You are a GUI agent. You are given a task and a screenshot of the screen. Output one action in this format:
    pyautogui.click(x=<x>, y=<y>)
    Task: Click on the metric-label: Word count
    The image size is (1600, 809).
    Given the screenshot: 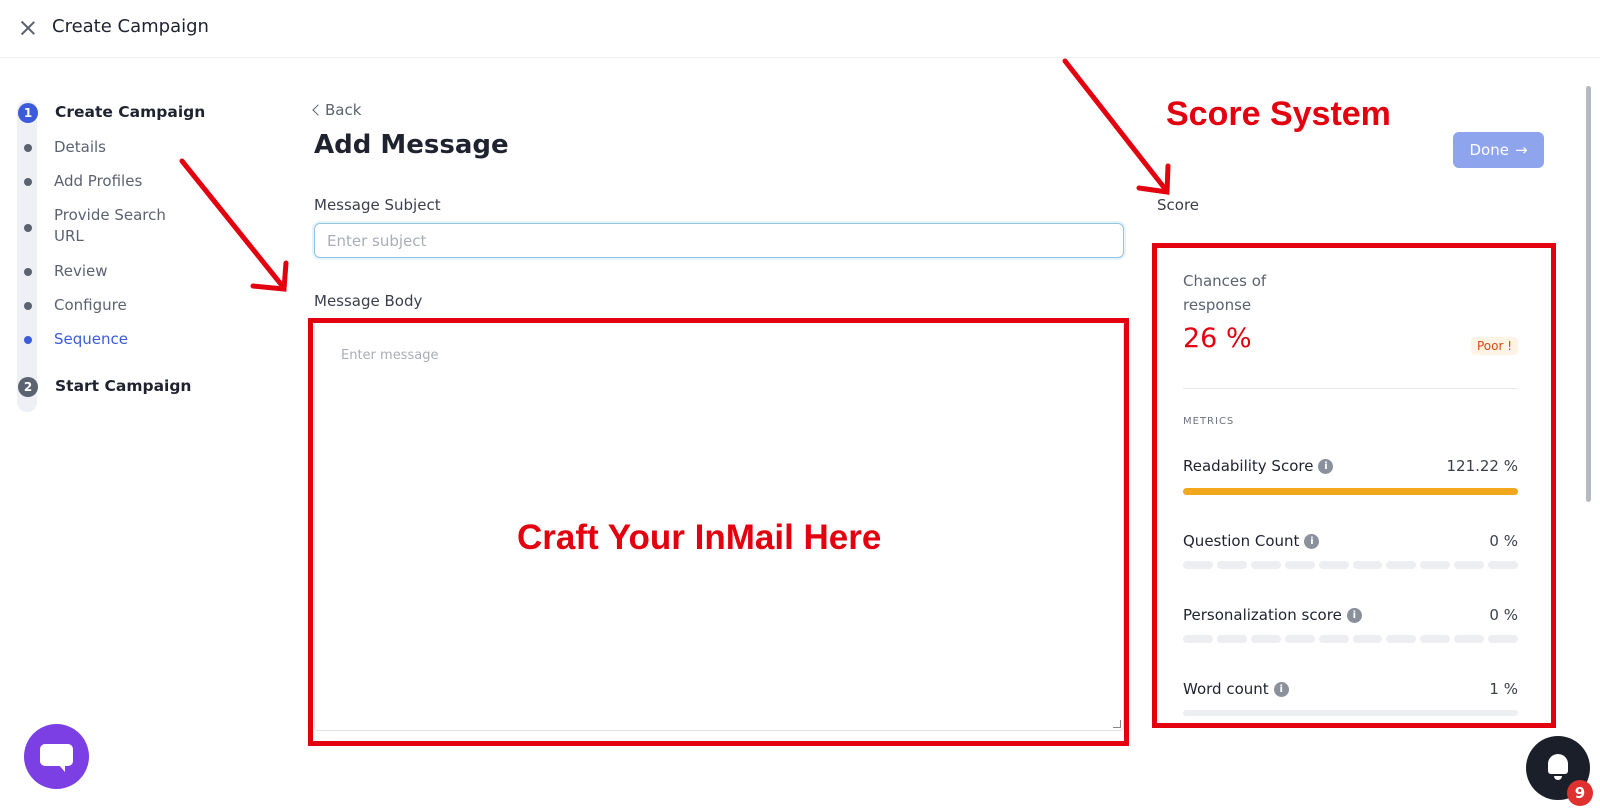 What is the action you would take?
    pyautogui.click(x=1226, y=689)
    